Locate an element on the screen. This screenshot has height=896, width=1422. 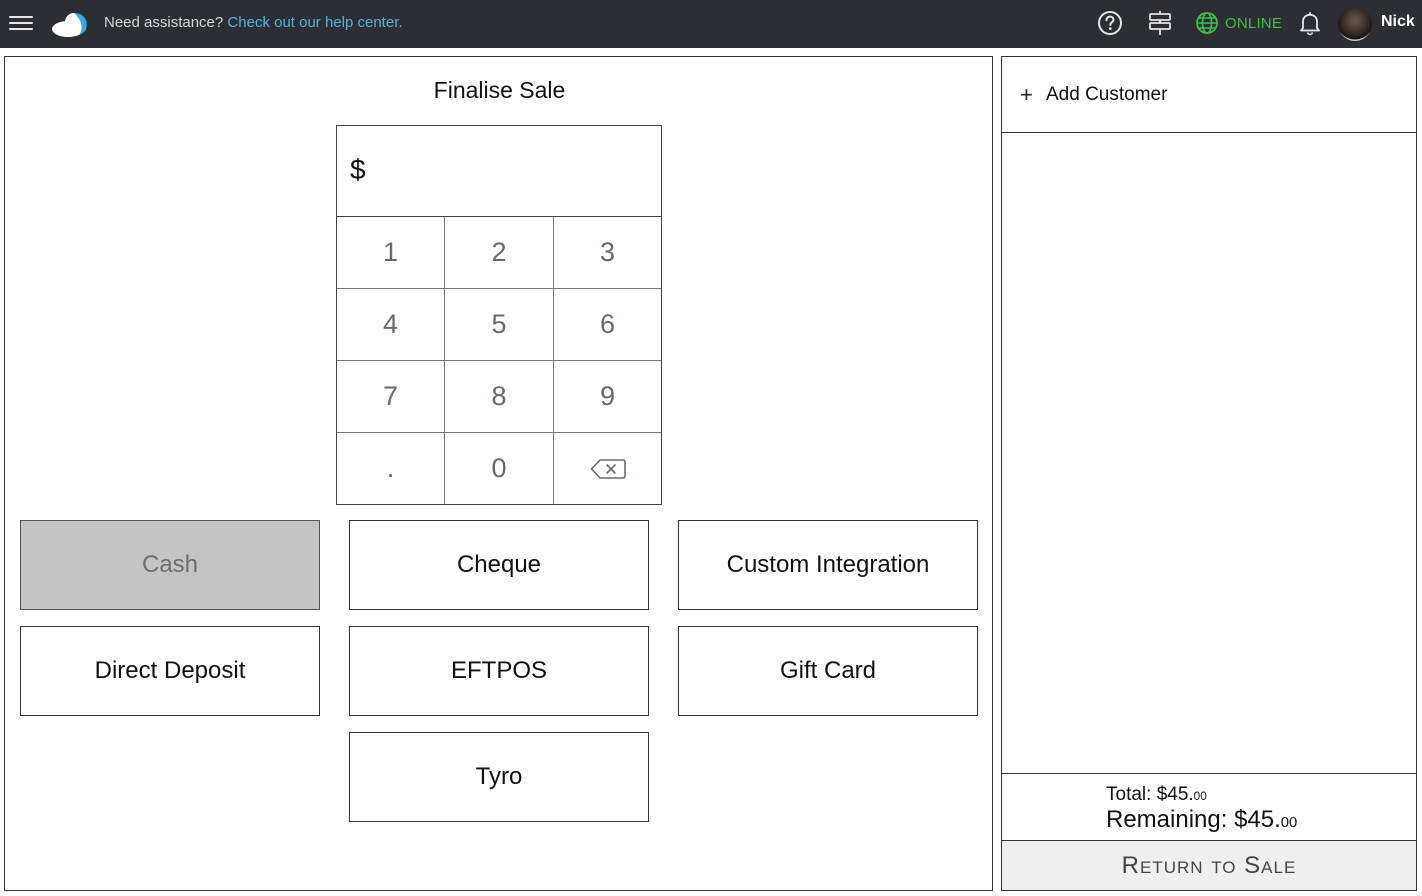
key-7: 7 is located at coordinates (391, 397).